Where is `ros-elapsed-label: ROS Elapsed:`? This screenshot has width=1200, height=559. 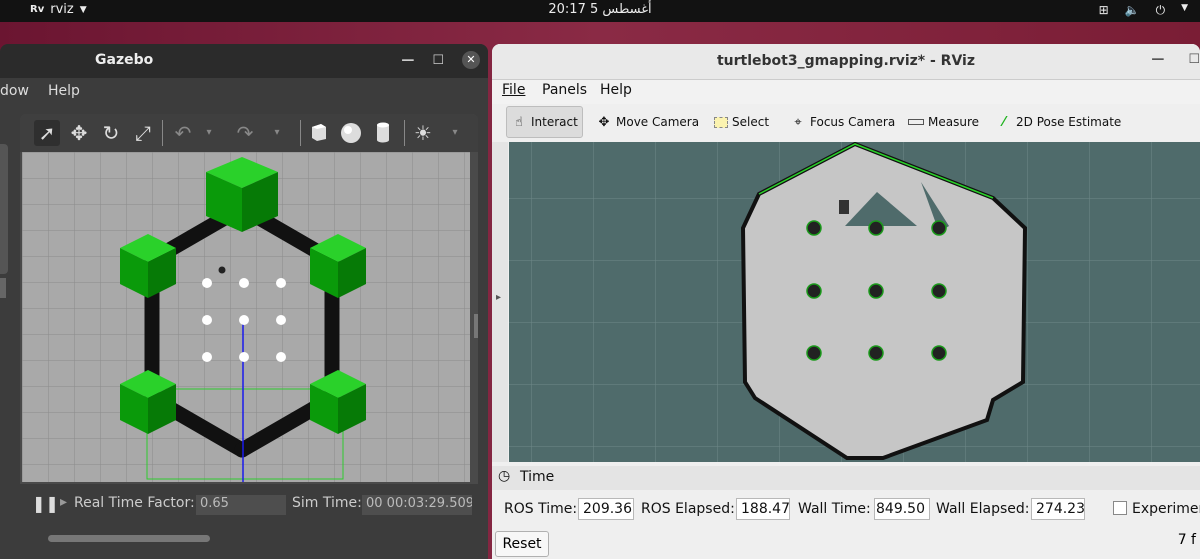 ros-elapsed-label: ROS Elapsed: is located at coordinates (688, 509).